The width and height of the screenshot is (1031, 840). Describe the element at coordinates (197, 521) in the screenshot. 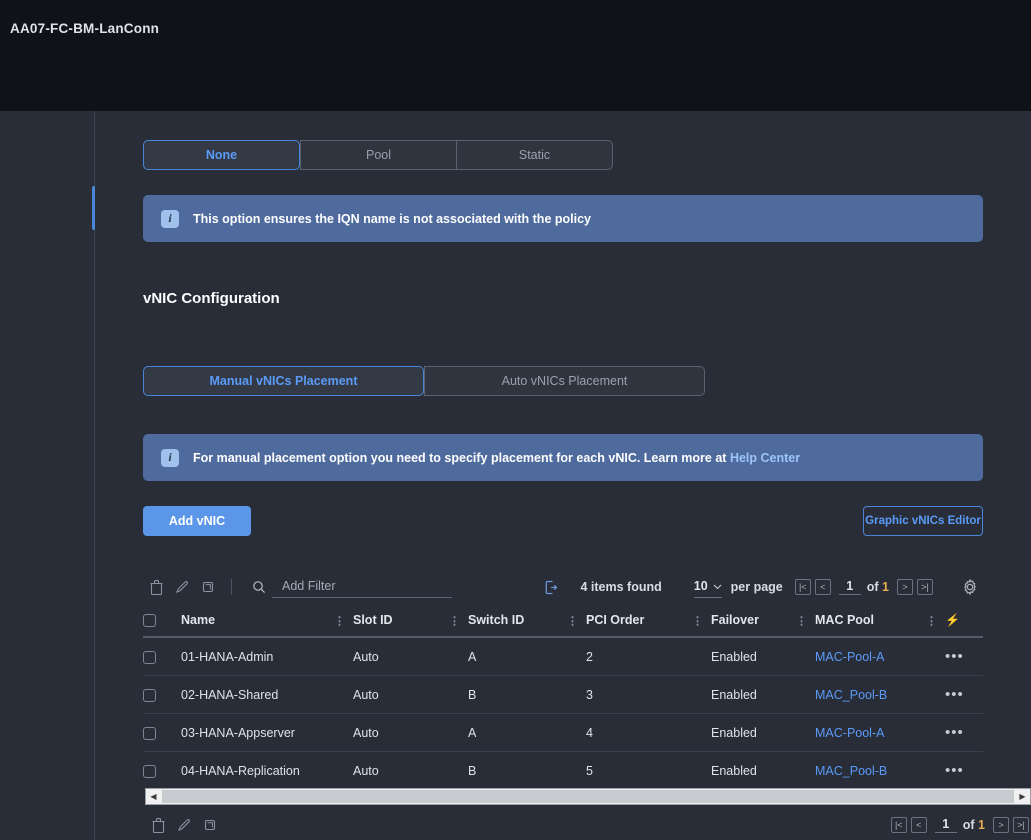

I see `add-vnic-button: Add vNIC` at that location.